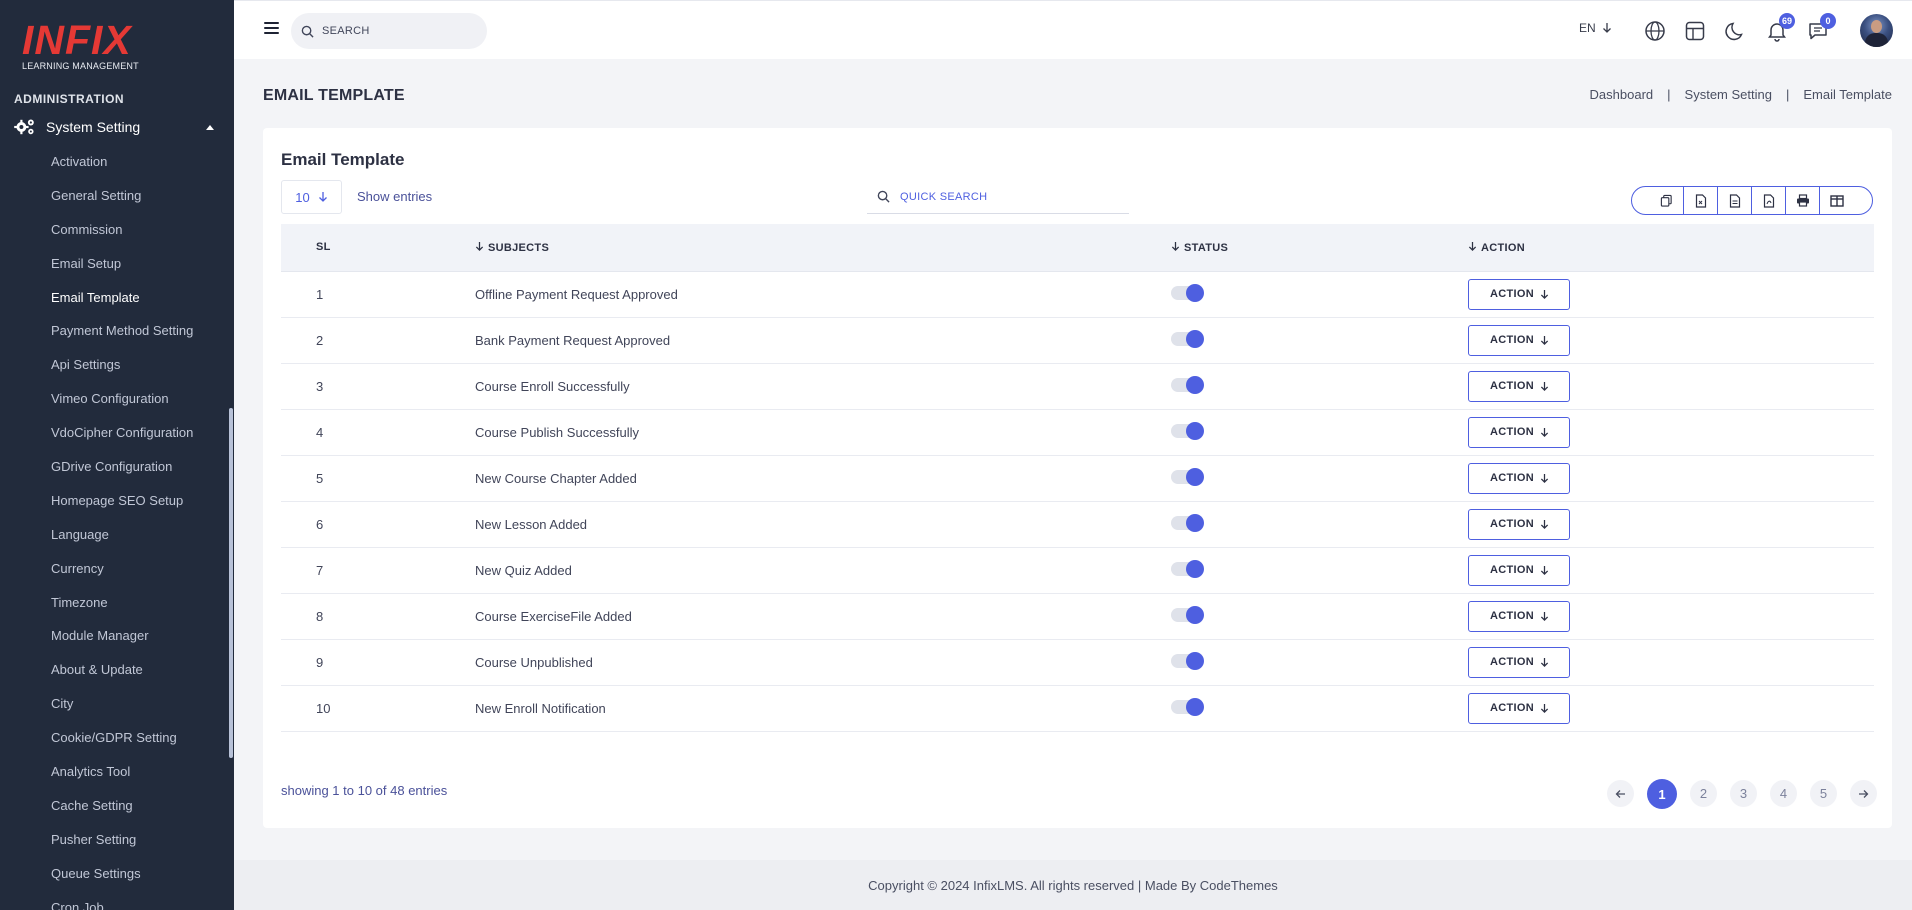 This screenshot has height=910, width=1912. I want to click on quick-search, so click(998, 197).